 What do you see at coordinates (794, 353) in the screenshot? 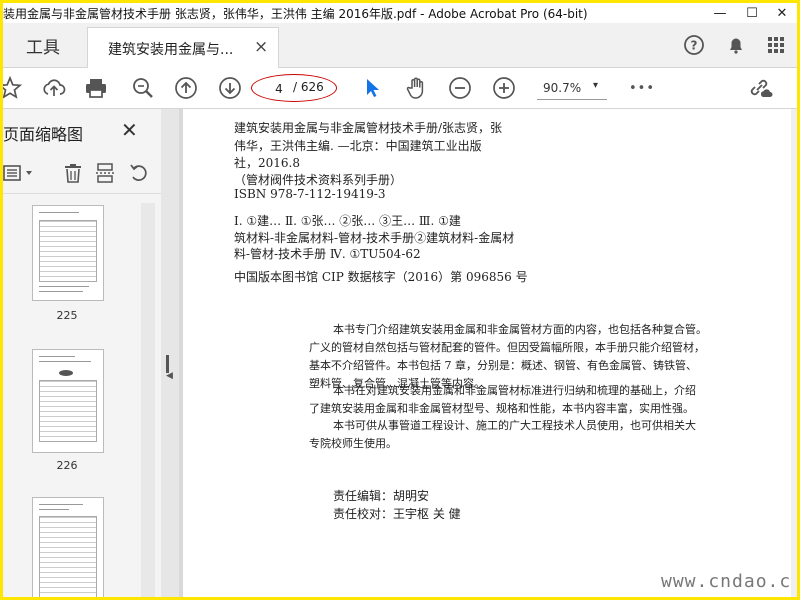
I see `document-scrollbar` at bounding box center [794, 353].